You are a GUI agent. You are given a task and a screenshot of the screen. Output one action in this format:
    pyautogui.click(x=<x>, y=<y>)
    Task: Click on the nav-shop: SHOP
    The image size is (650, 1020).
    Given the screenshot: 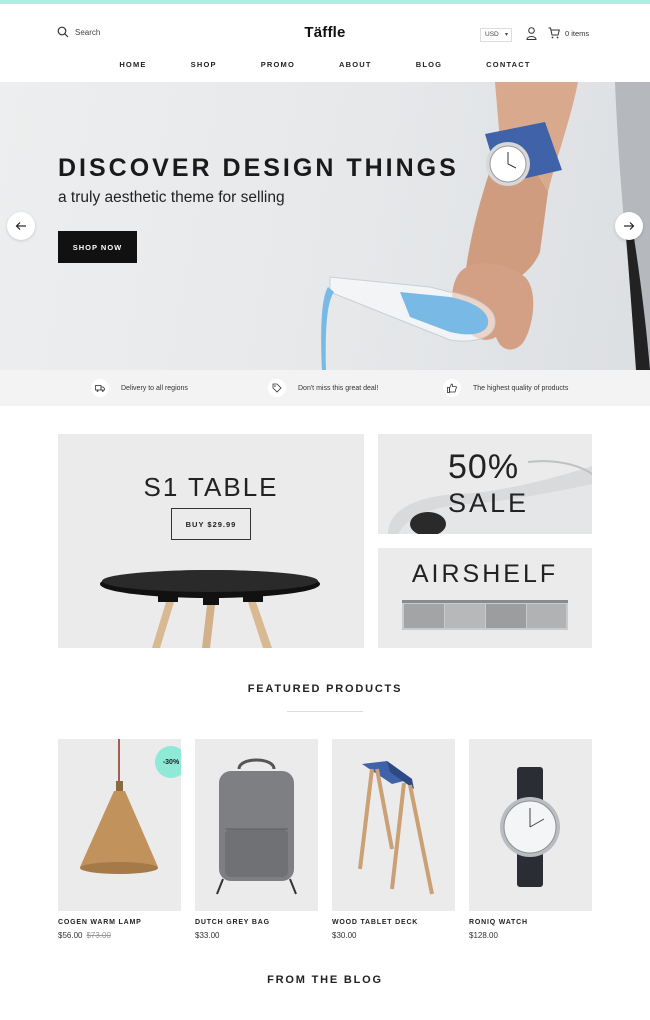 What is the action you would take?
    pyautogui.click(x=204, y=64)
    